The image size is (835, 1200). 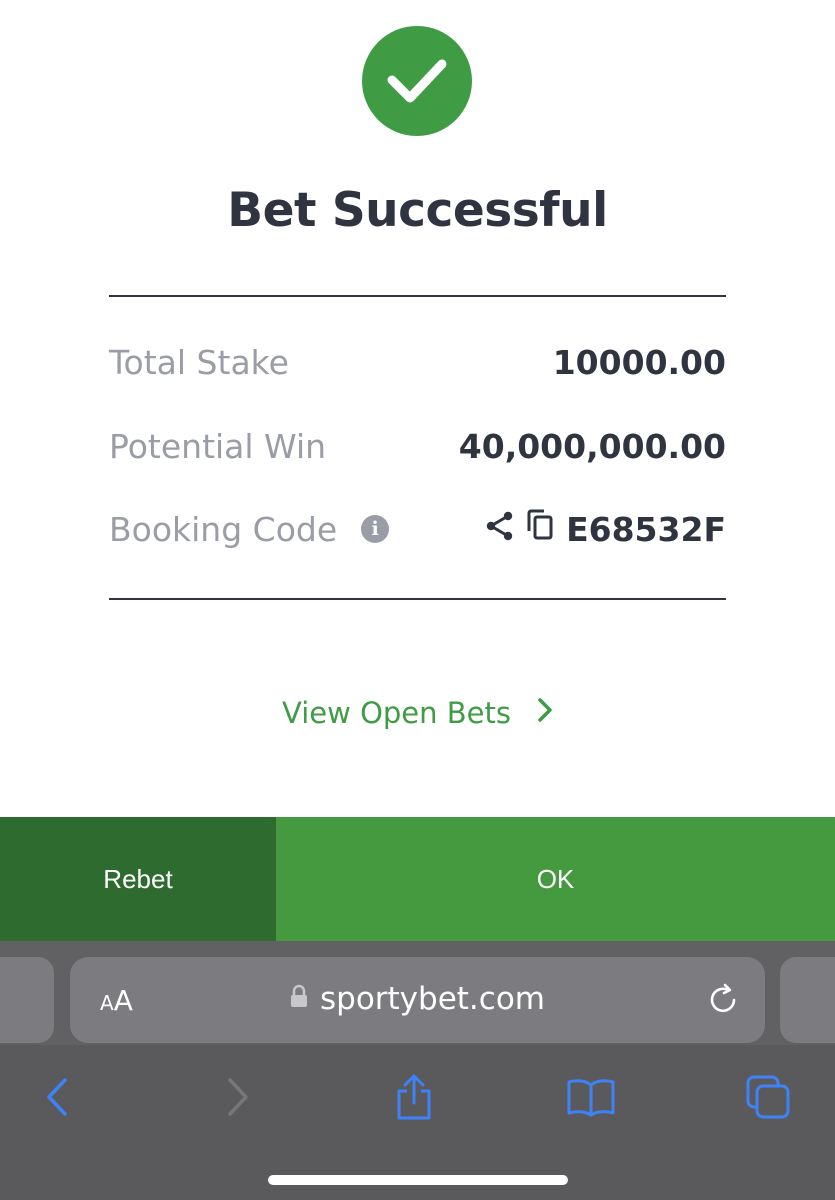 What do you see at coordinates (418, 1180) in the screenshot?
I see `home-indicator` at bounding box center [418, 1180].